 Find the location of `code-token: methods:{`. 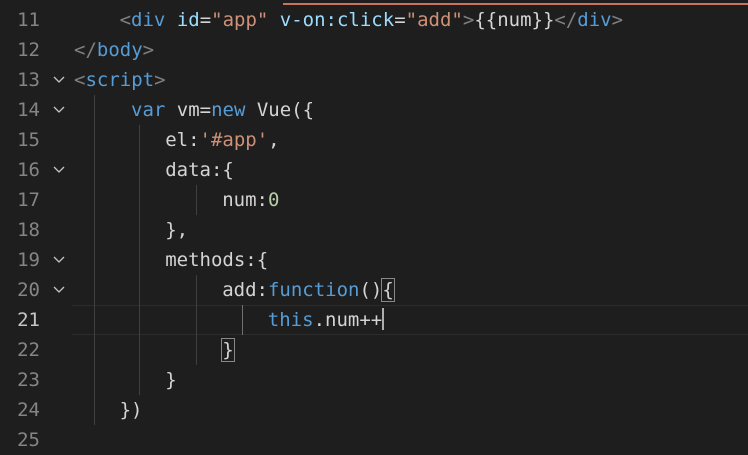

code-token: methods:{ is located at coordinates (217, 260).